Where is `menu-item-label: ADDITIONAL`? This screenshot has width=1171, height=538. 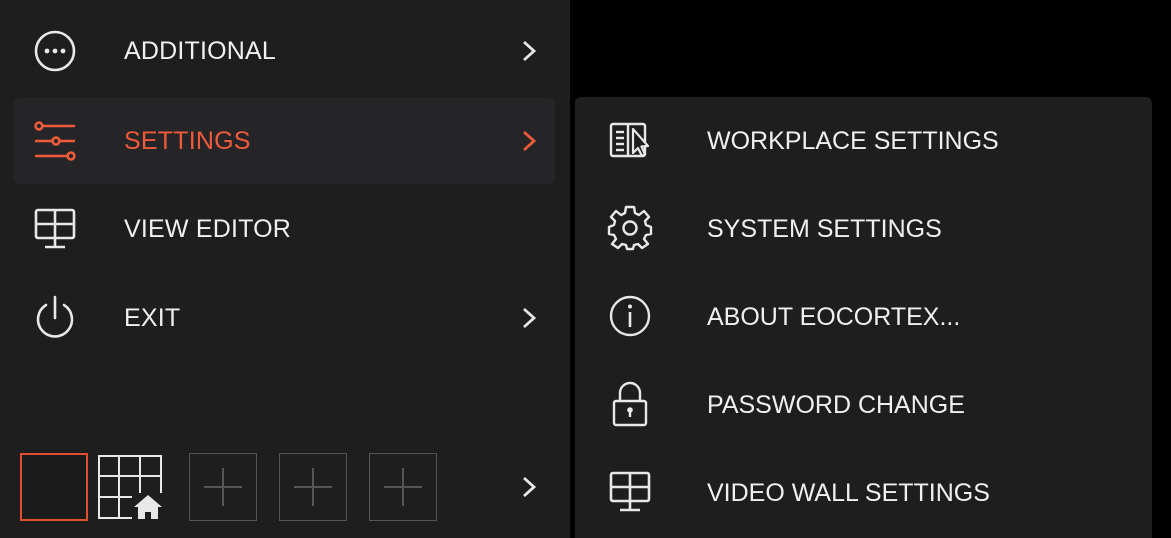 menu-item-label: ADDITIONAL is located at coordinates (200, 51).